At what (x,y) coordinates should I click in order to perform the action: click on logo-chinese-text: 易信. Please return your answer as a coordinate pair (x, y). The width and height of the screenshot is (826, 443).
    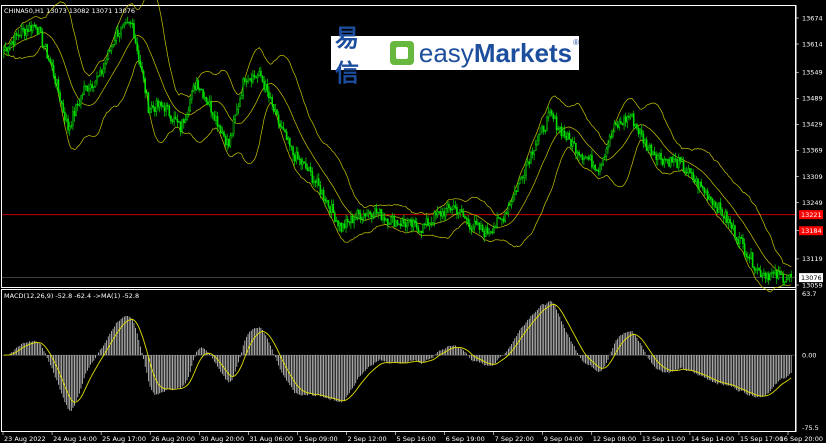
    Looking at the image, I should click on (347, 55).